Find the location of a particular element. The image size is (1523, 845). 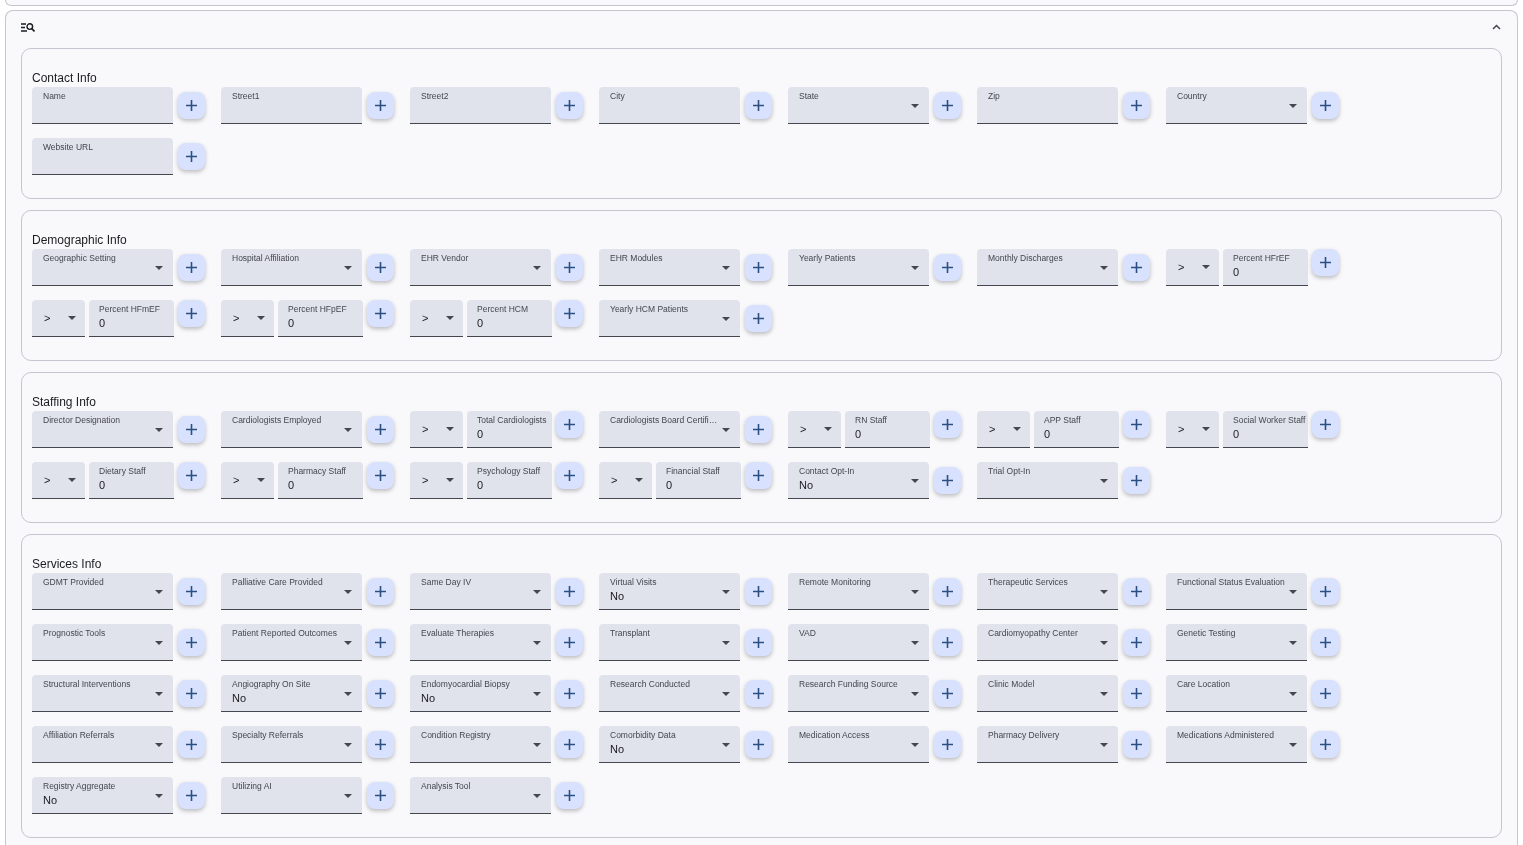

dropdown-field: Endomyocardial Biopsy No is located at coordinates (480, 693).